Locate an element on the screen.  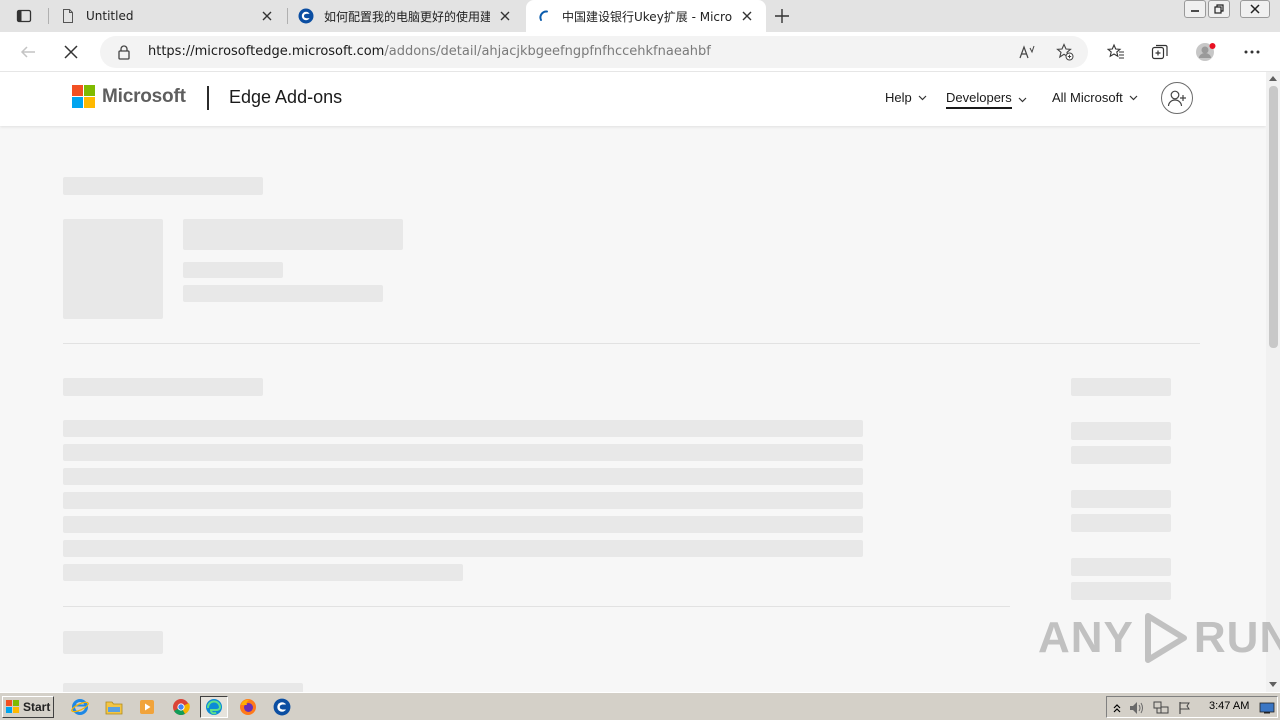
system-tray: 3:47 AM is located at coordinates (1192, 707).